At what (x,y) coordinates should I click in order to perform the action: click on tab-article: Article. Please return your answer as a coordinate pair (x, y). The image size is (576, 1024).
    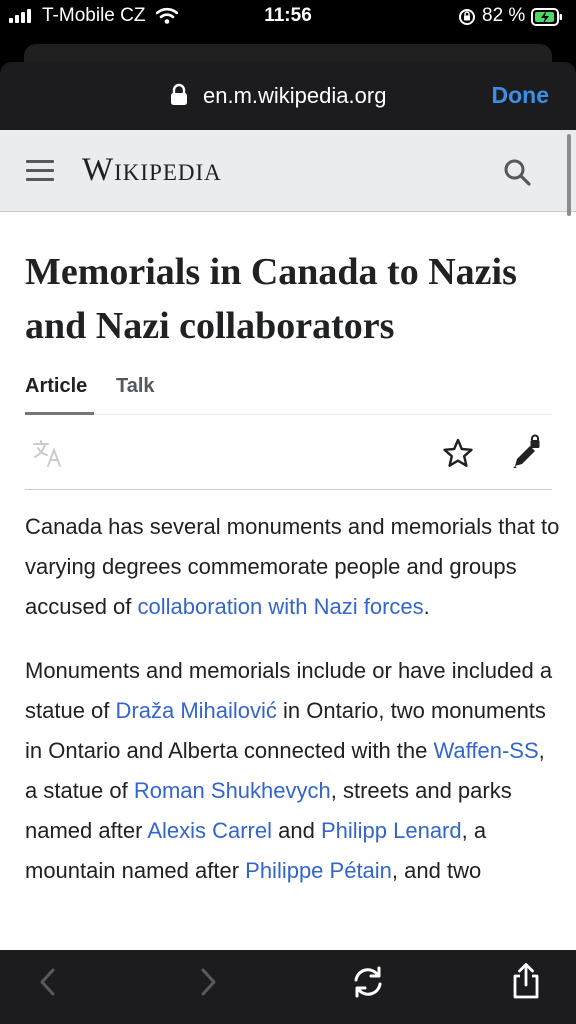
    Looking at the image, I should click on (56, 386).